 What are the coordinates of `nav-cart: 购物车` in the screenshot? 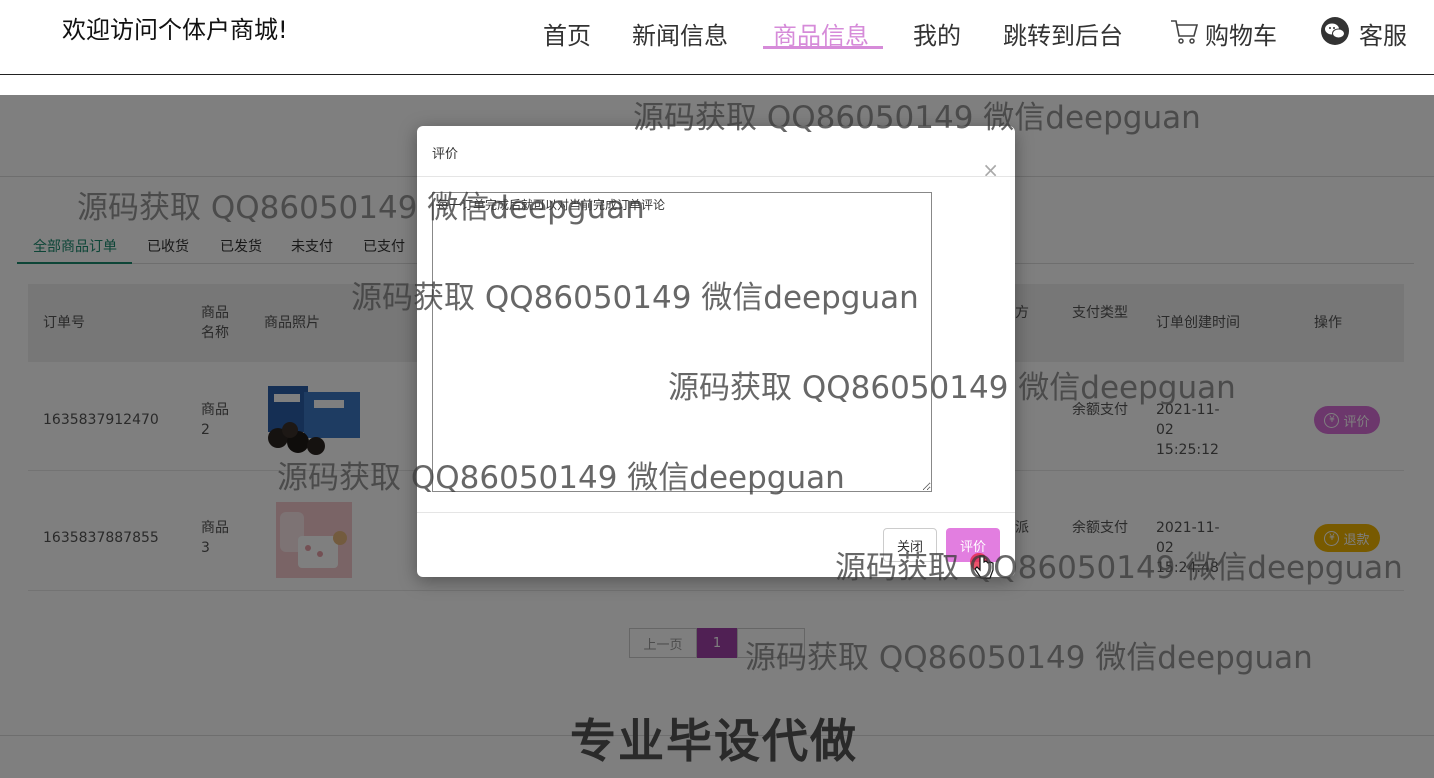 It's located at (1241, 33).